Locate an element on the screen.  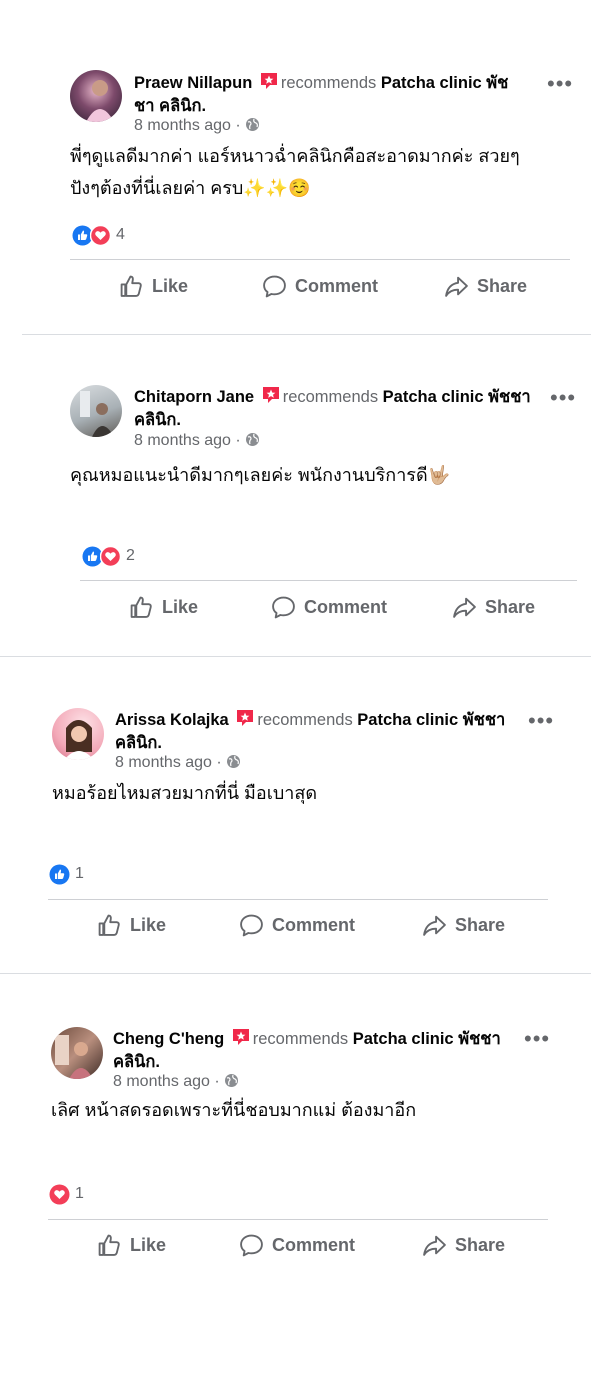
author-name: Chitaporn Jane is located at coordinates (194, 397).